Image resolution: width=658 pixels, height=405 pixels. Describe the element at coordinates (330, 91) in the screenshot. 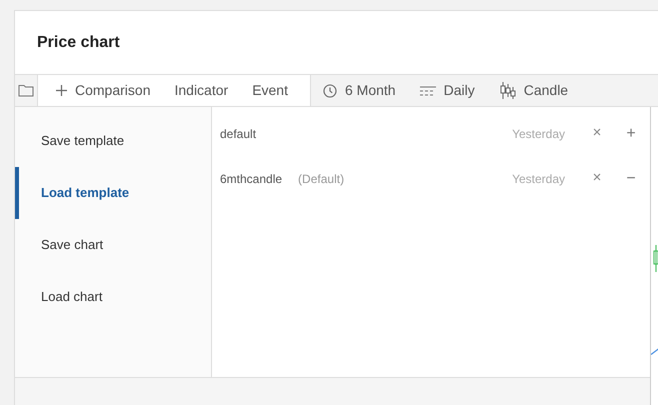

I see `clock-icon` at that location.